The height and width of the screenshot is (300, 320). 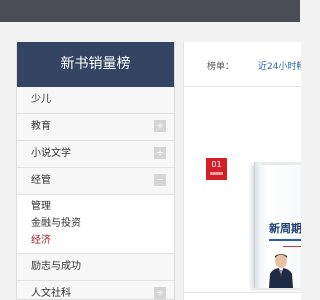 What do you see at coordinates (285, 228) in the screenshot?
I see `book-cover-title: 新周期` at bounding box center [285, 228].